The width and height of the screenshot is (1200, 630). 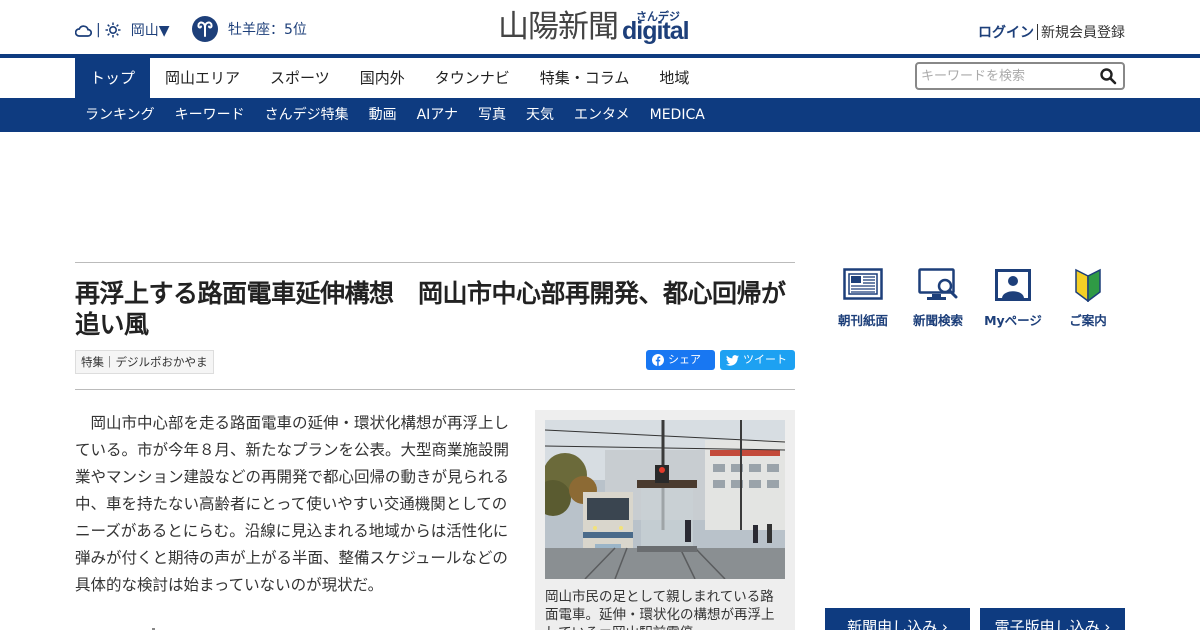 What do you see at coordinates (656, 31) in the screenshot?
I see `logo-digital-text: digital` at bounding box center [656, 31].